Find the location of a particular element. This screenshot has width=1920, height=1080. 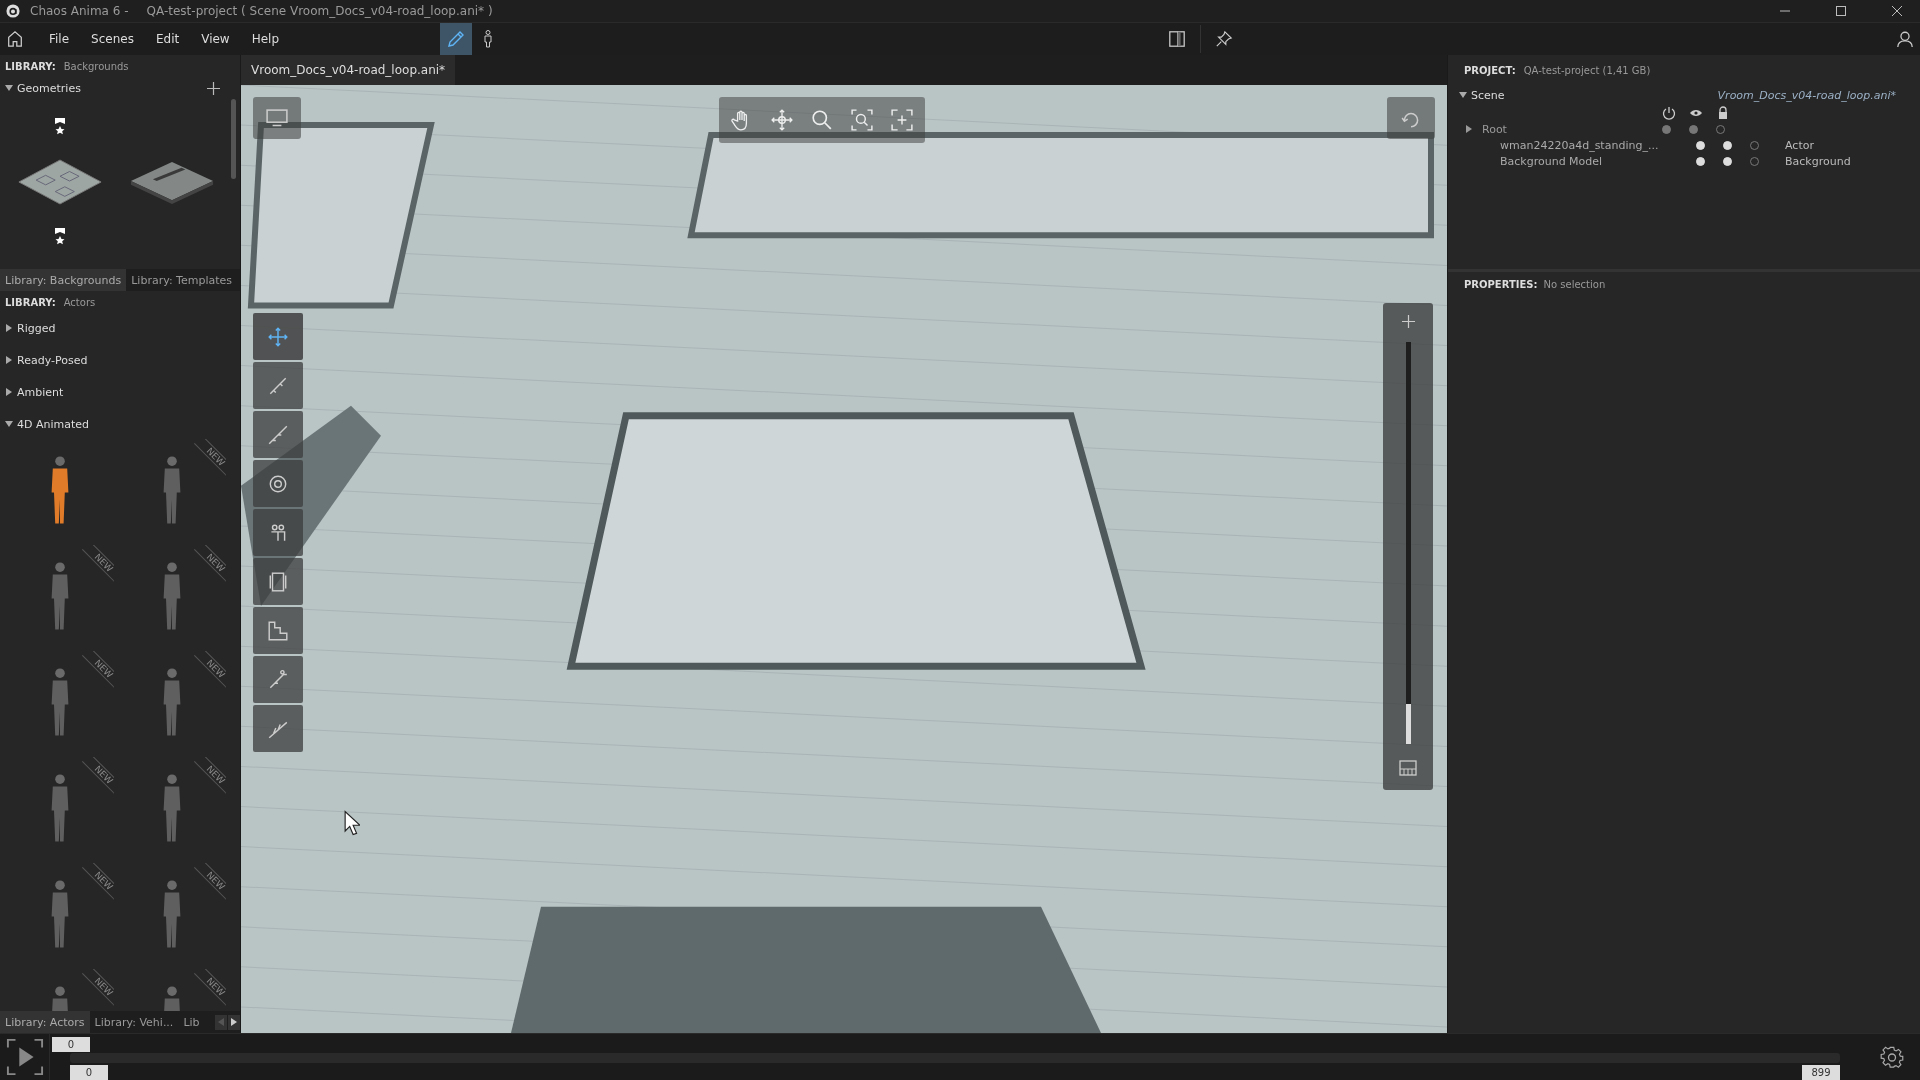

window-title: QA-test-project ( Scene Vroom_Docs_v04-road_loop.ani* ) is located at coordinates (319, 11).